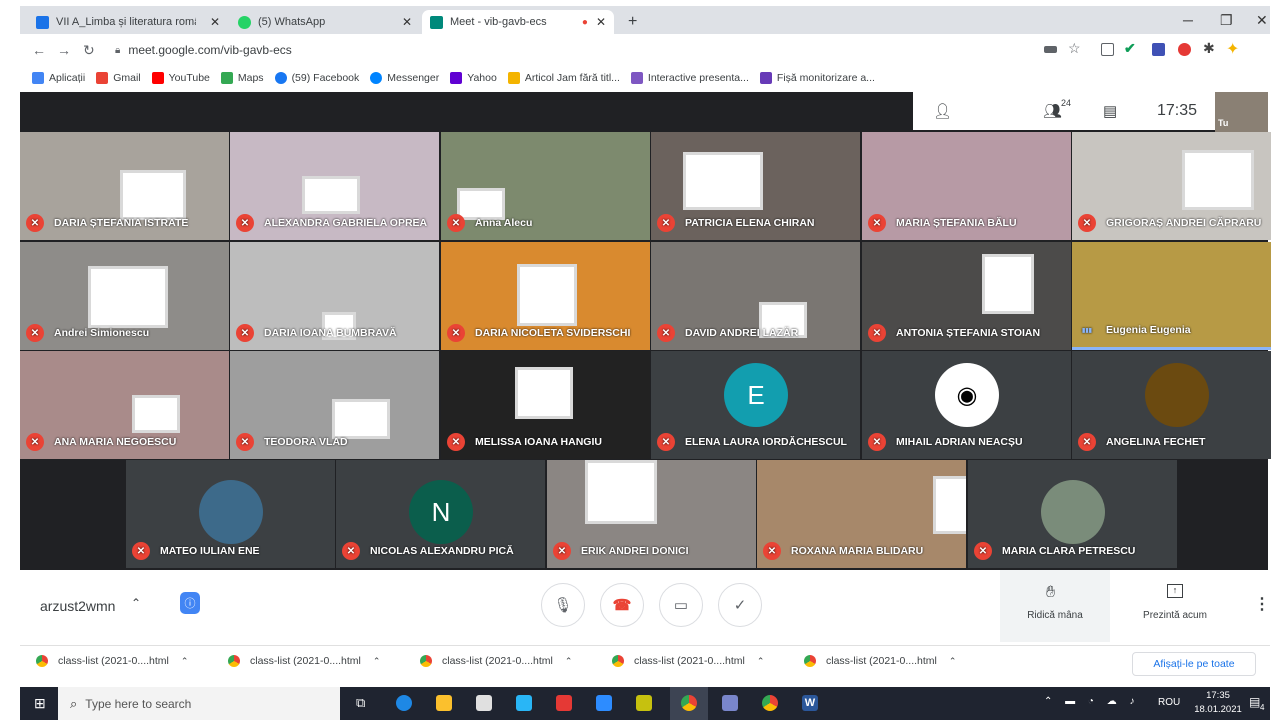 The width and height of the screenshot is (1271, 720). What do you see at coordinates (1169, 702) in the screenshot?
I see `keyboard-language: ROU` at bounding box center [1169, 702].